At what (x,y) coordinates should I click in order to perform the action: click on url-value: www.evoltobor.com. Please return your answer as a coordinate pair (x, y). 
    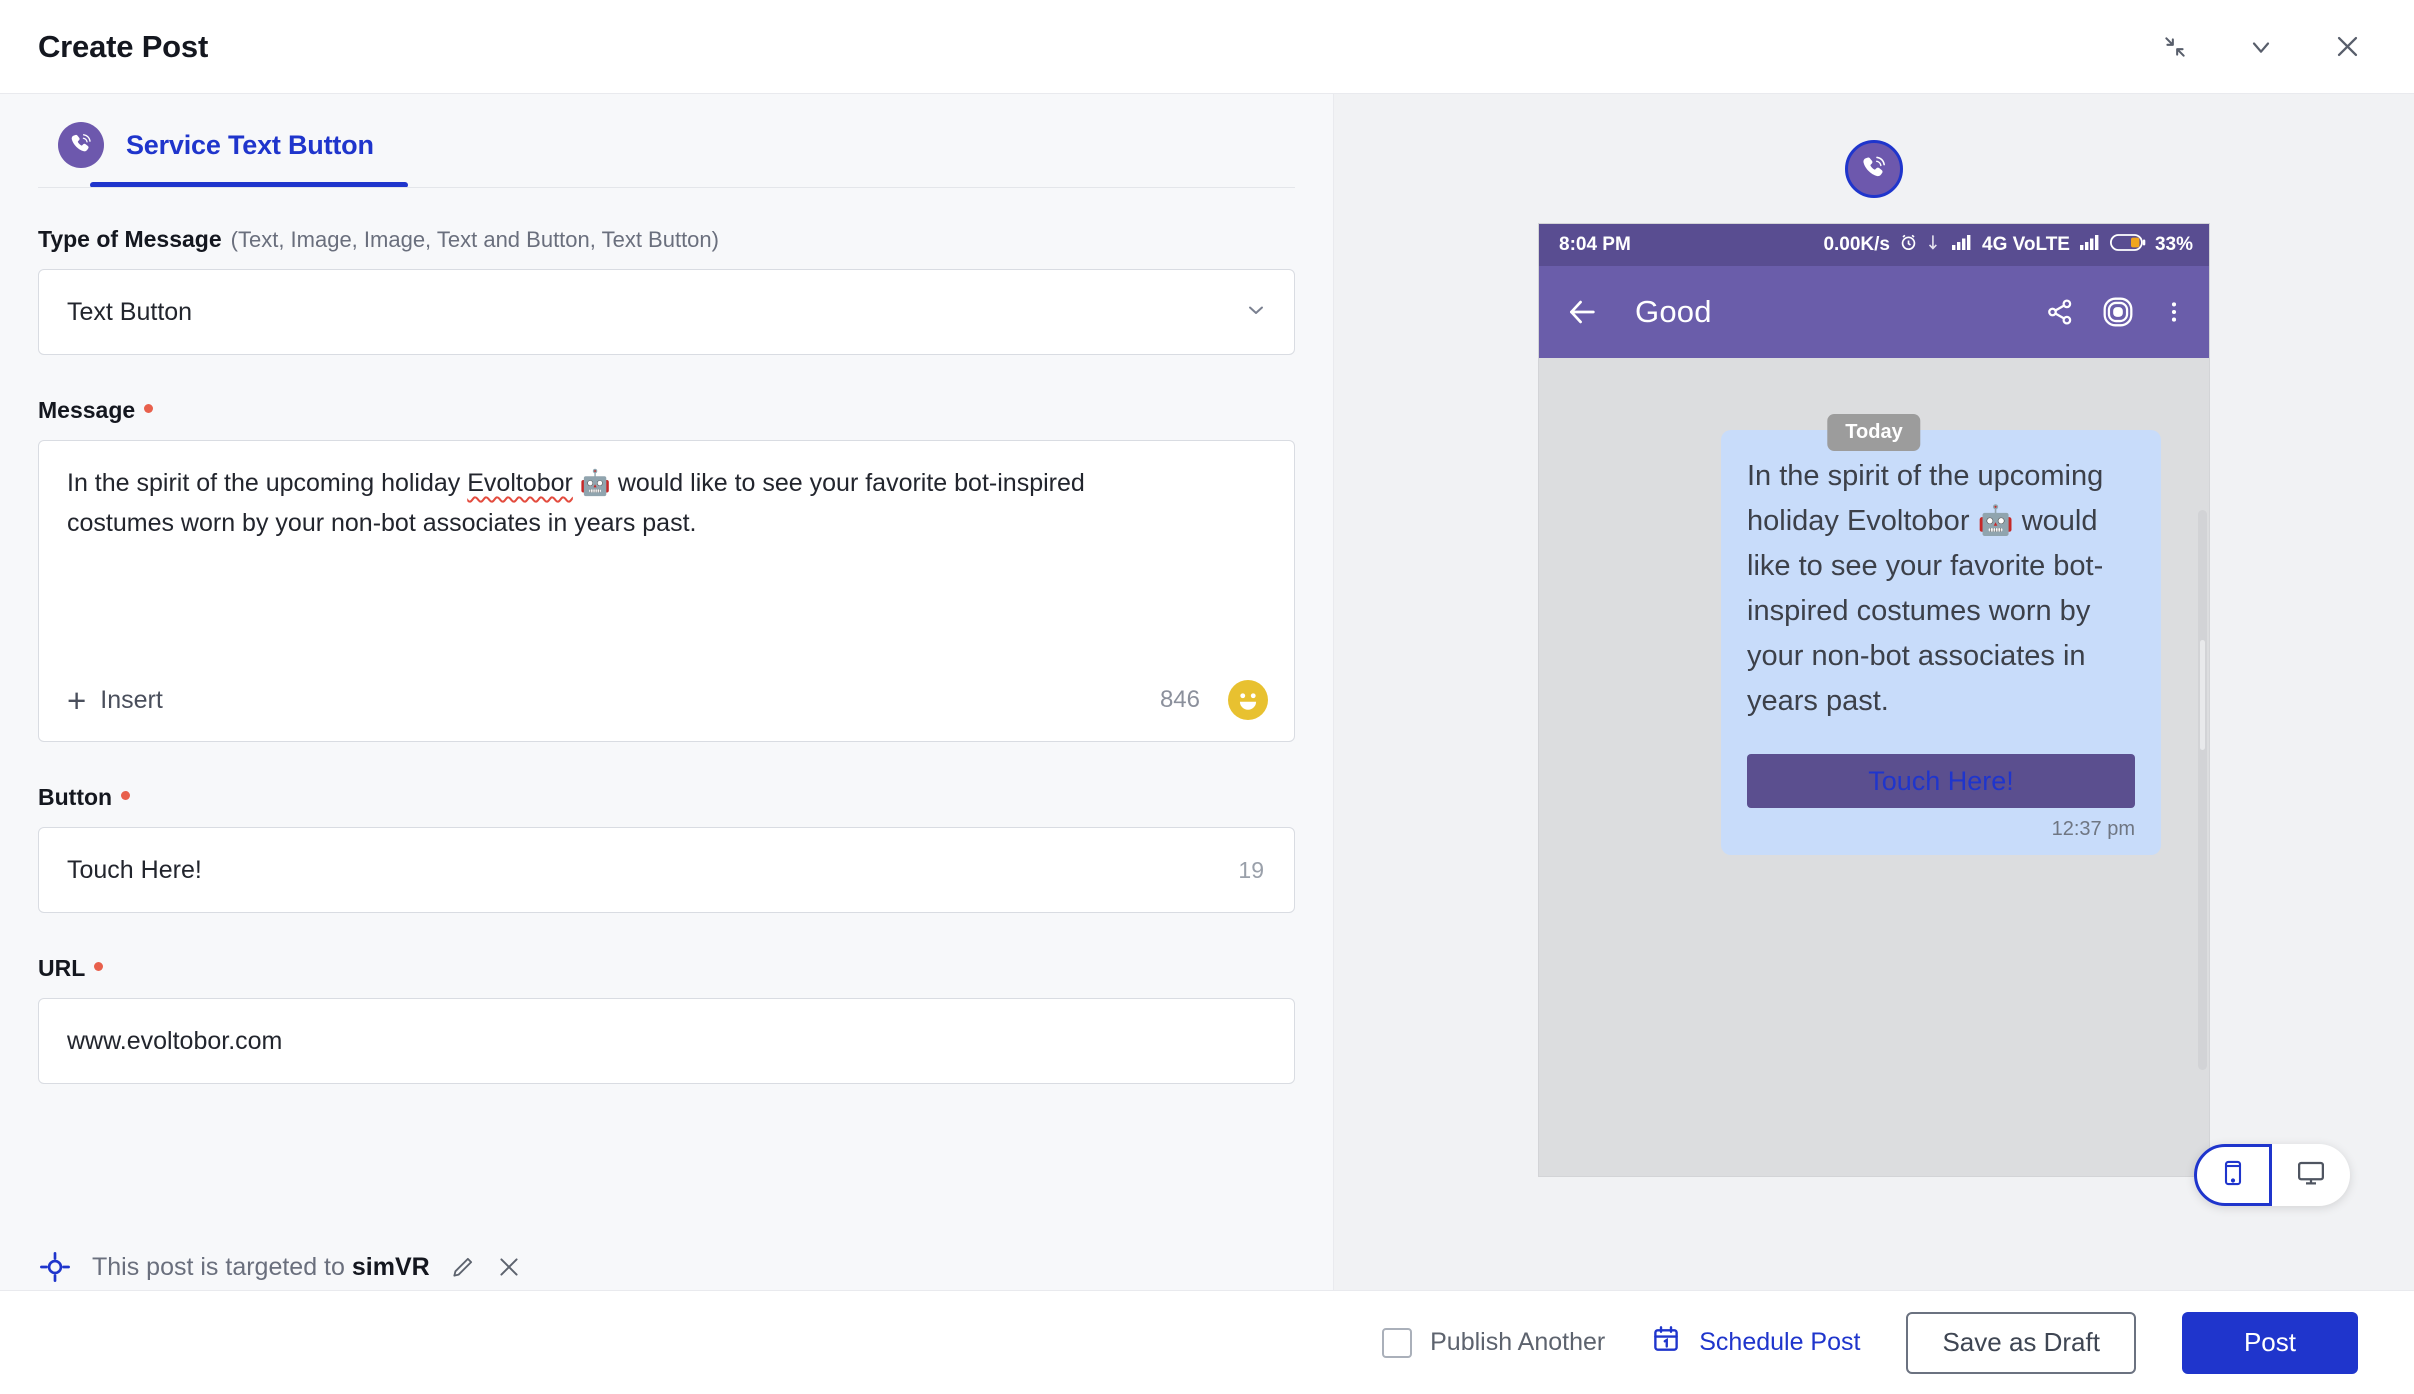
    Looking at the image, I should click on (175, 1040).